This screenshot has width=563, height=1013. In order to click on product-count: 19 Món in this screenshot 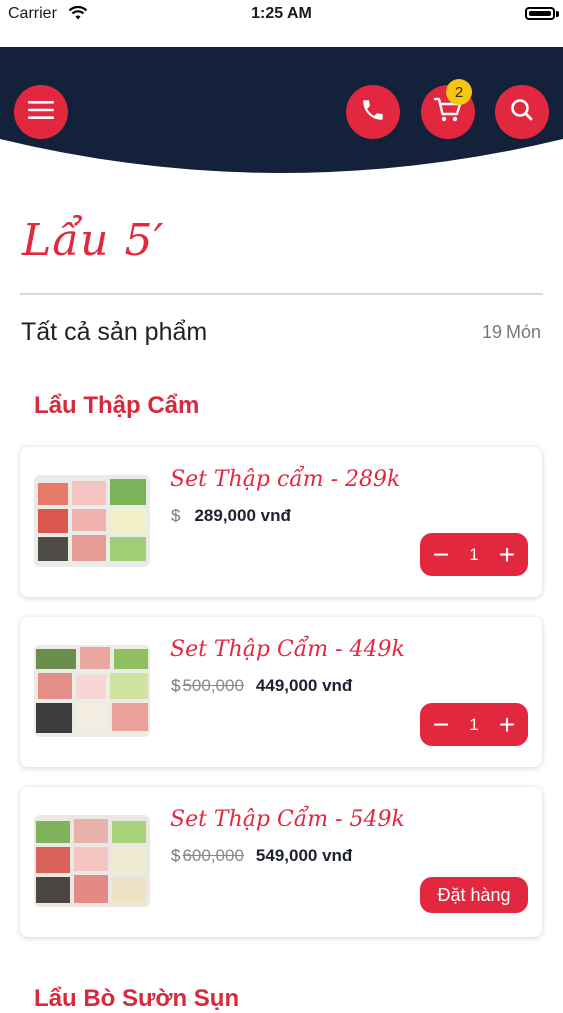, I will do `click(509, 332)`.